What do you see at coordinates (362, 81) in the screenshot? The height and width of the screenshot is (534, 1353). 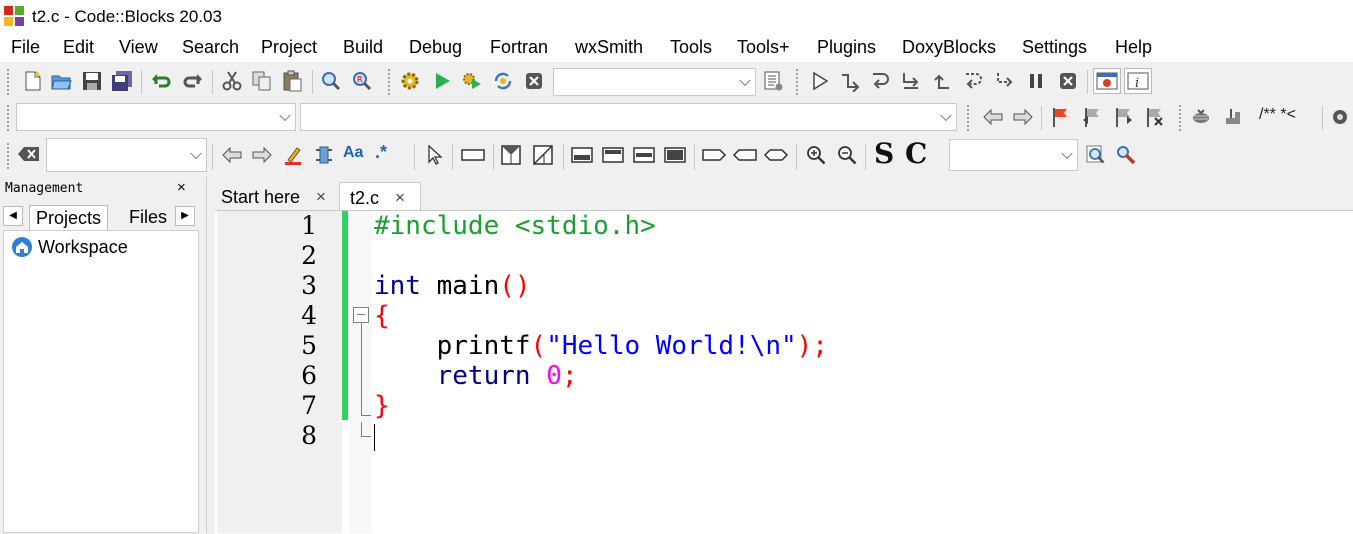 I see `replace-icon: R` at bounding box center [362, 81].